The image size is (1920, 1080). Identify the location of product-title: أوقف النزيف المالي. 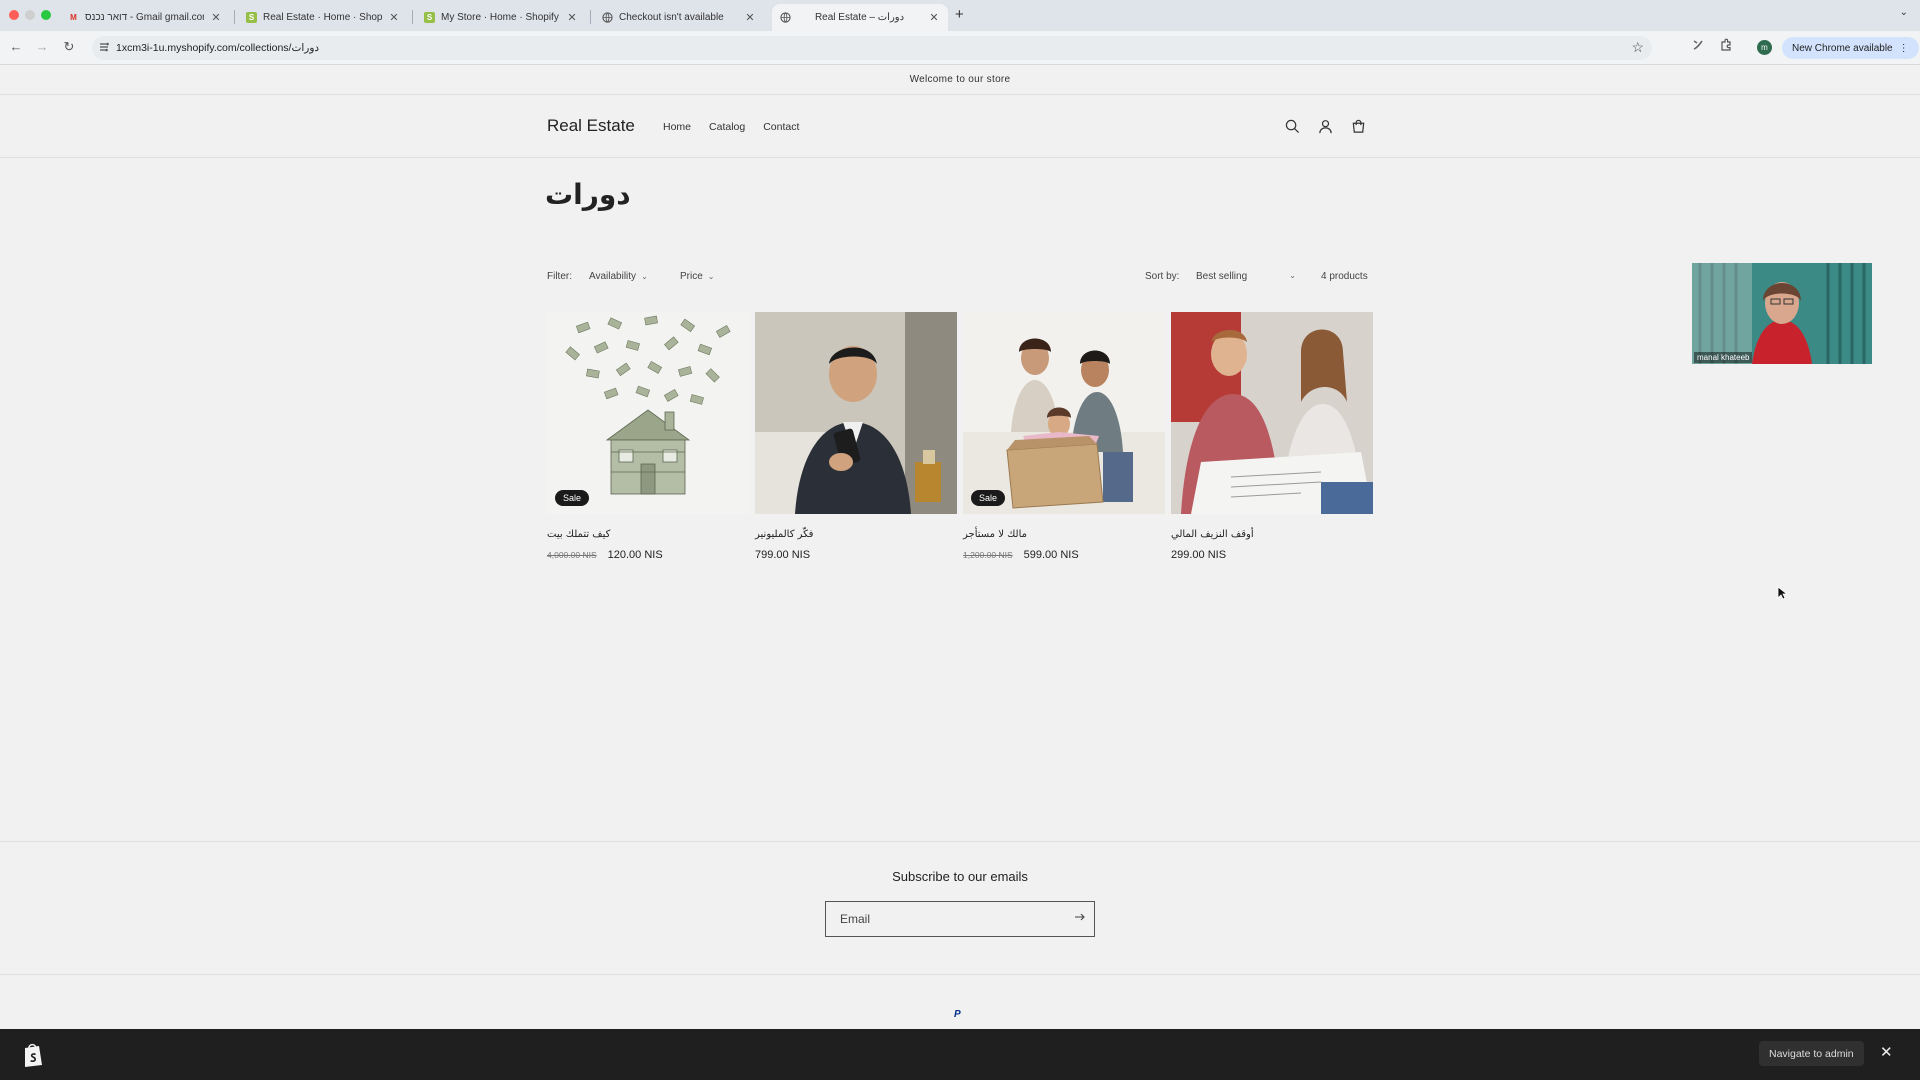
(1272, 534).